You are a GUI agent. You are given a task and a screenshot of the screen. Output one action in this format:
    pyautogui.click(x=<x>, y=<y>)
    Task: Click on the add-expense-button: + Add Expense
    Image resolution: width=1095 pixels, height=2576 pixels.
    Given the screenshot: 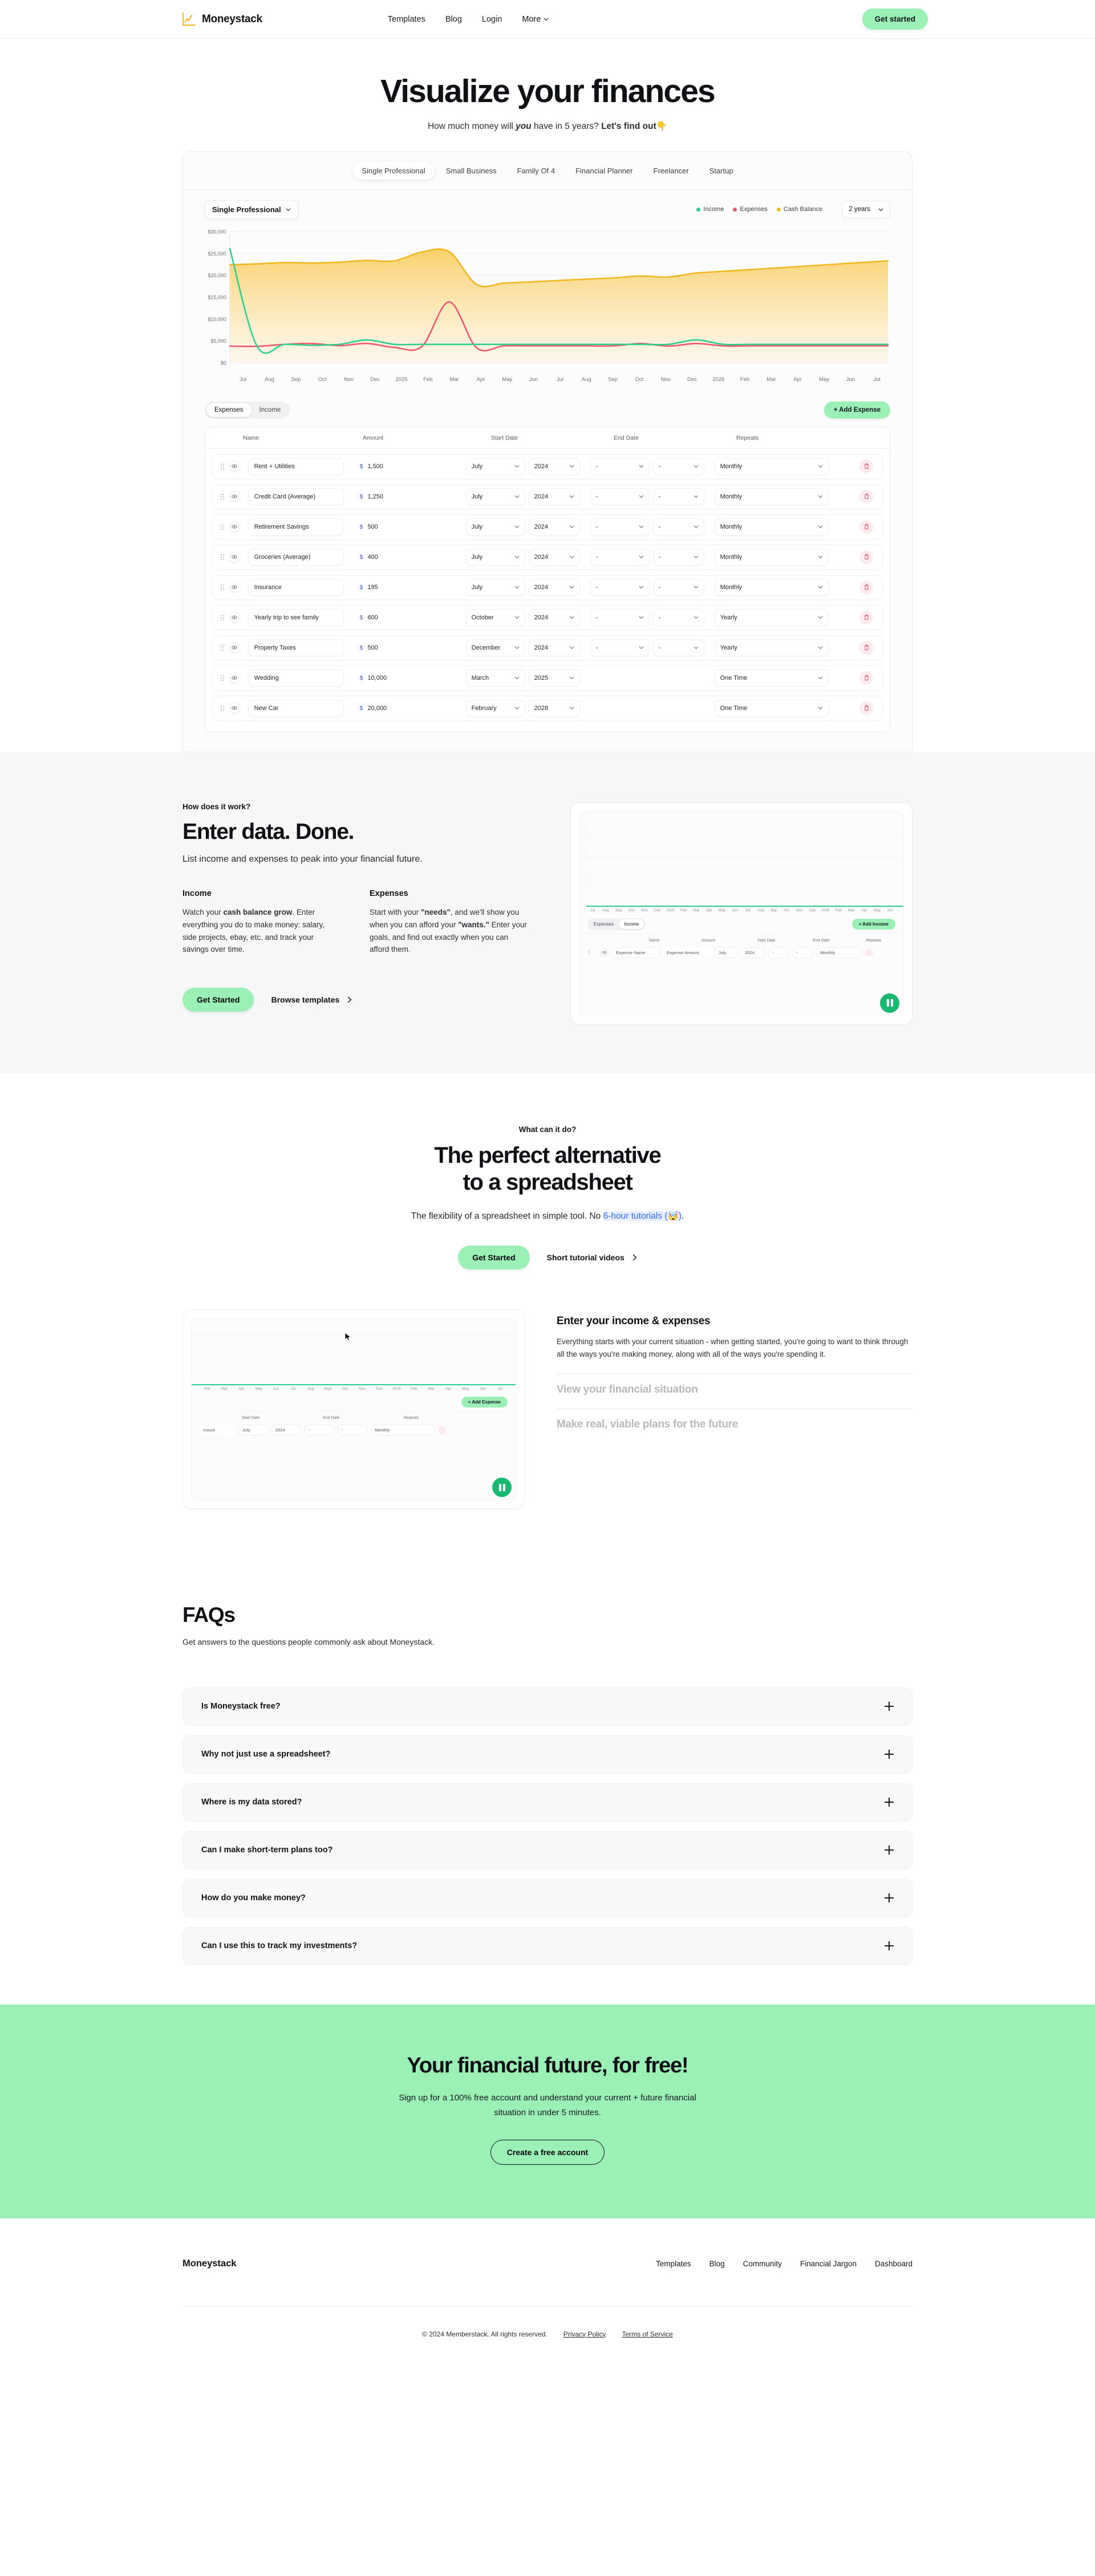 What is the action you would take?
    pyautogui.click(x=857, y=410)
    